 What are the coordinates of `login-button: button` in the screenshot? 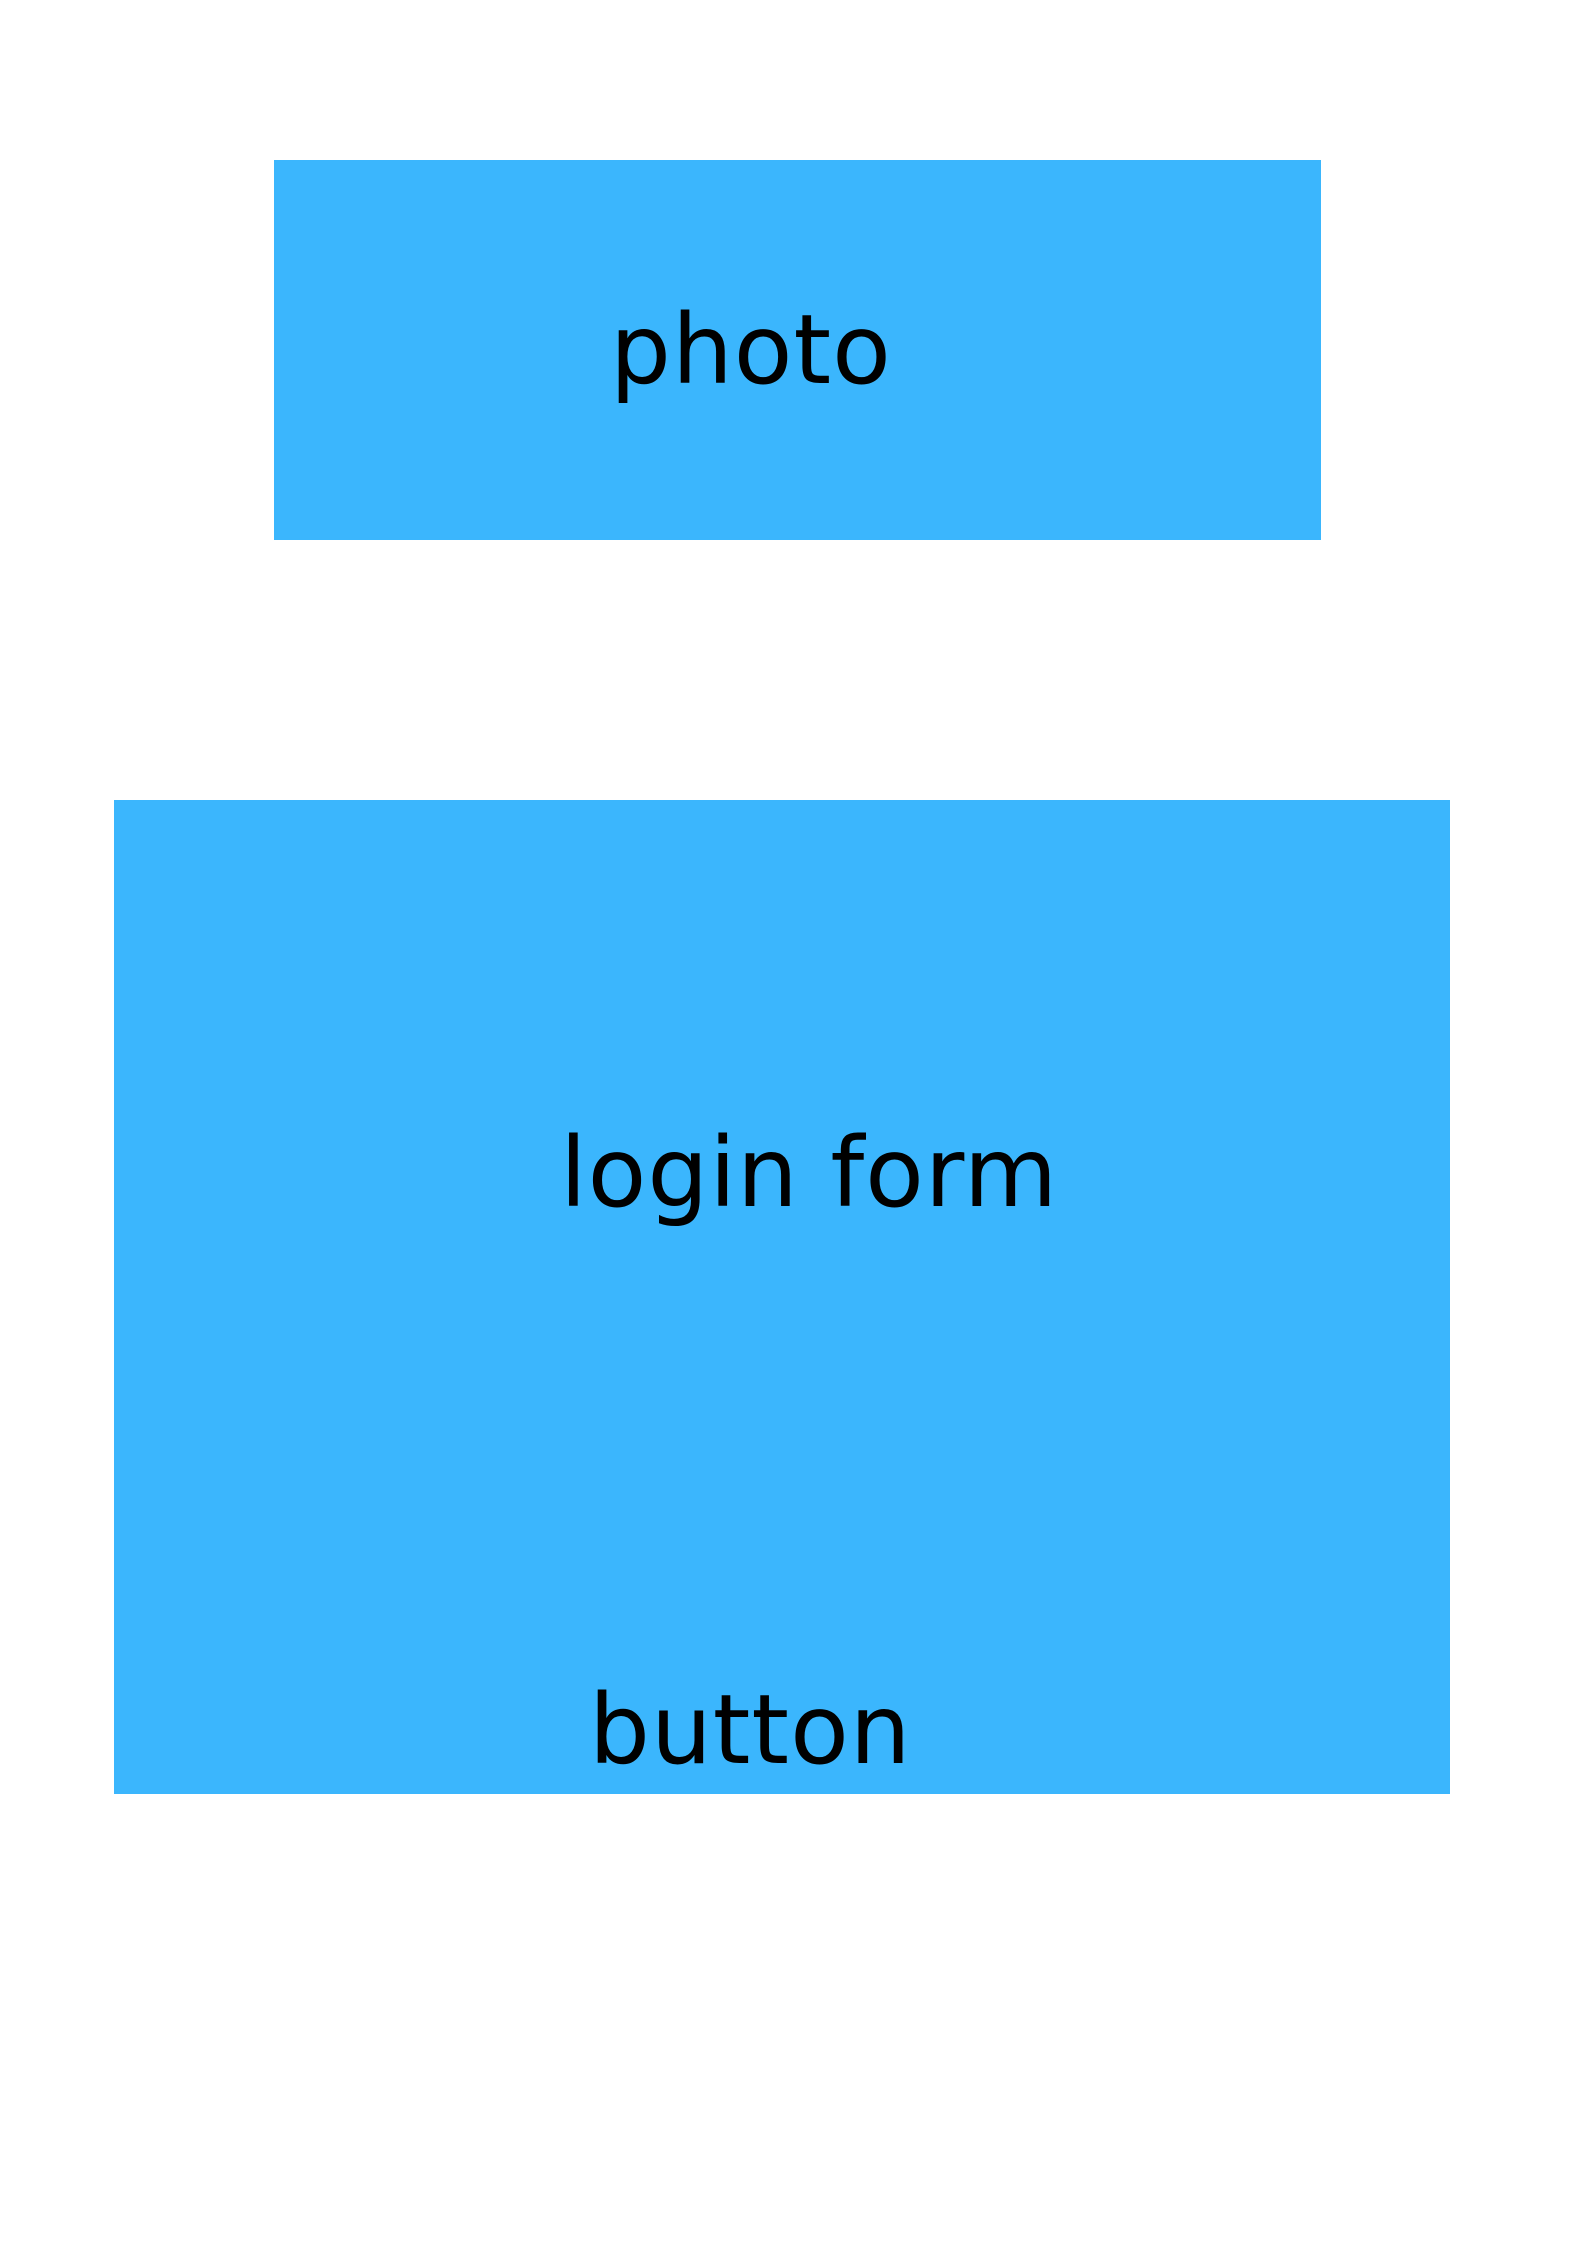 It's located at (750, 1730).